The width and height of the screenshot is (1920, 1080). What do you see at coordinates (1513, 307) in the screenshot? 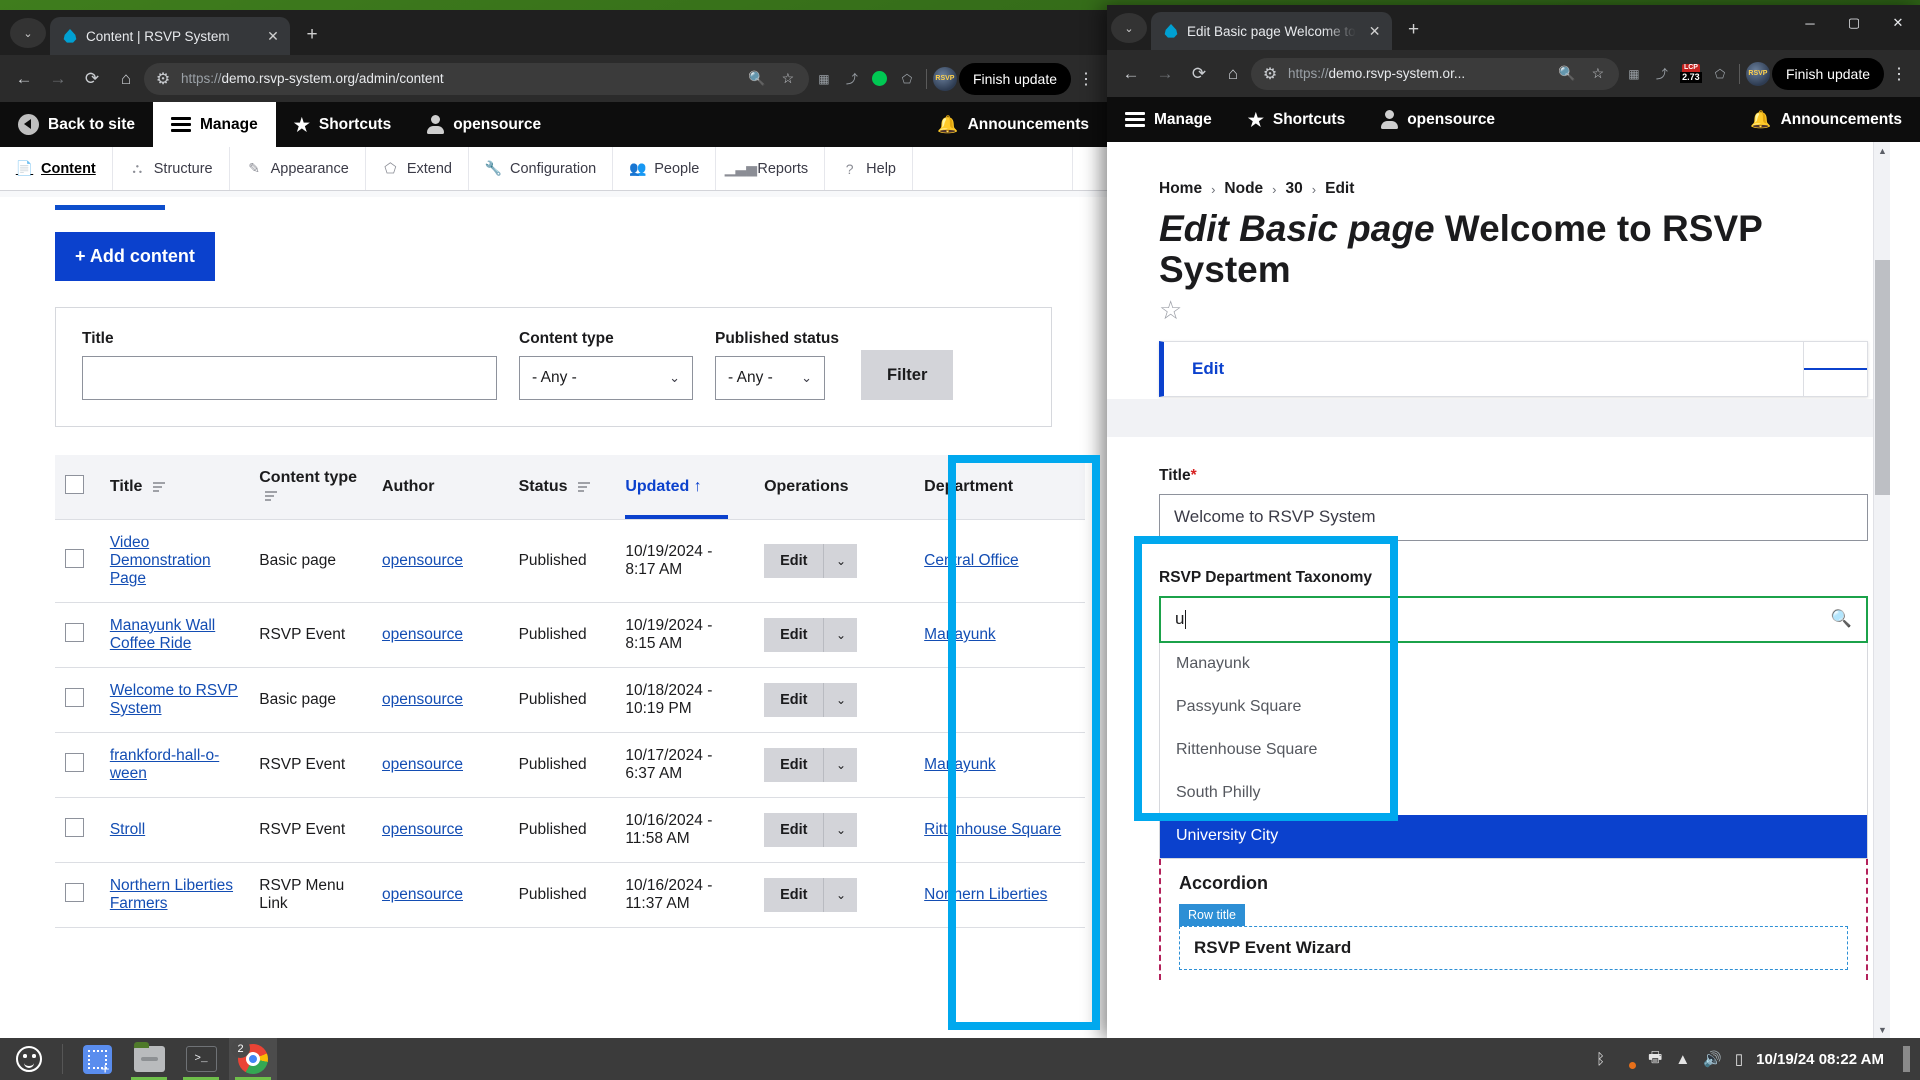
I see `favorite-star-icon: ☆` at bounding box center [1513, 307].